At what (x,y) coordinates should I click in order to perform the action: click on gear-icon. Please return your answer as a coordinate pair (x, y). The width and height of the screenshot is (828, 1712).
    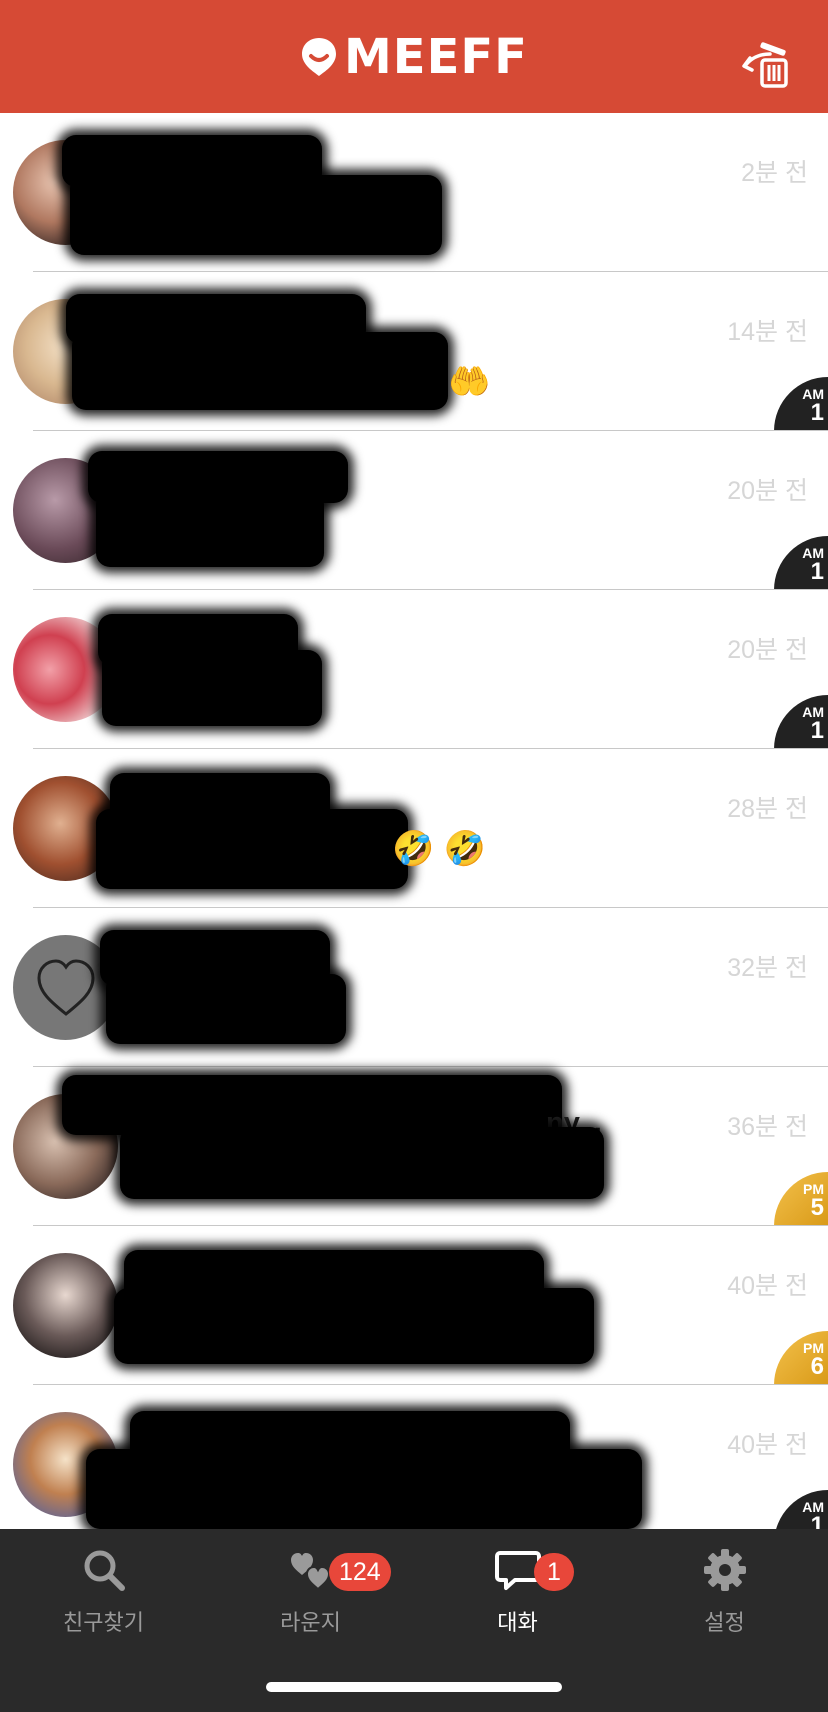
    Looking at the image, I should click on (724, 1570).